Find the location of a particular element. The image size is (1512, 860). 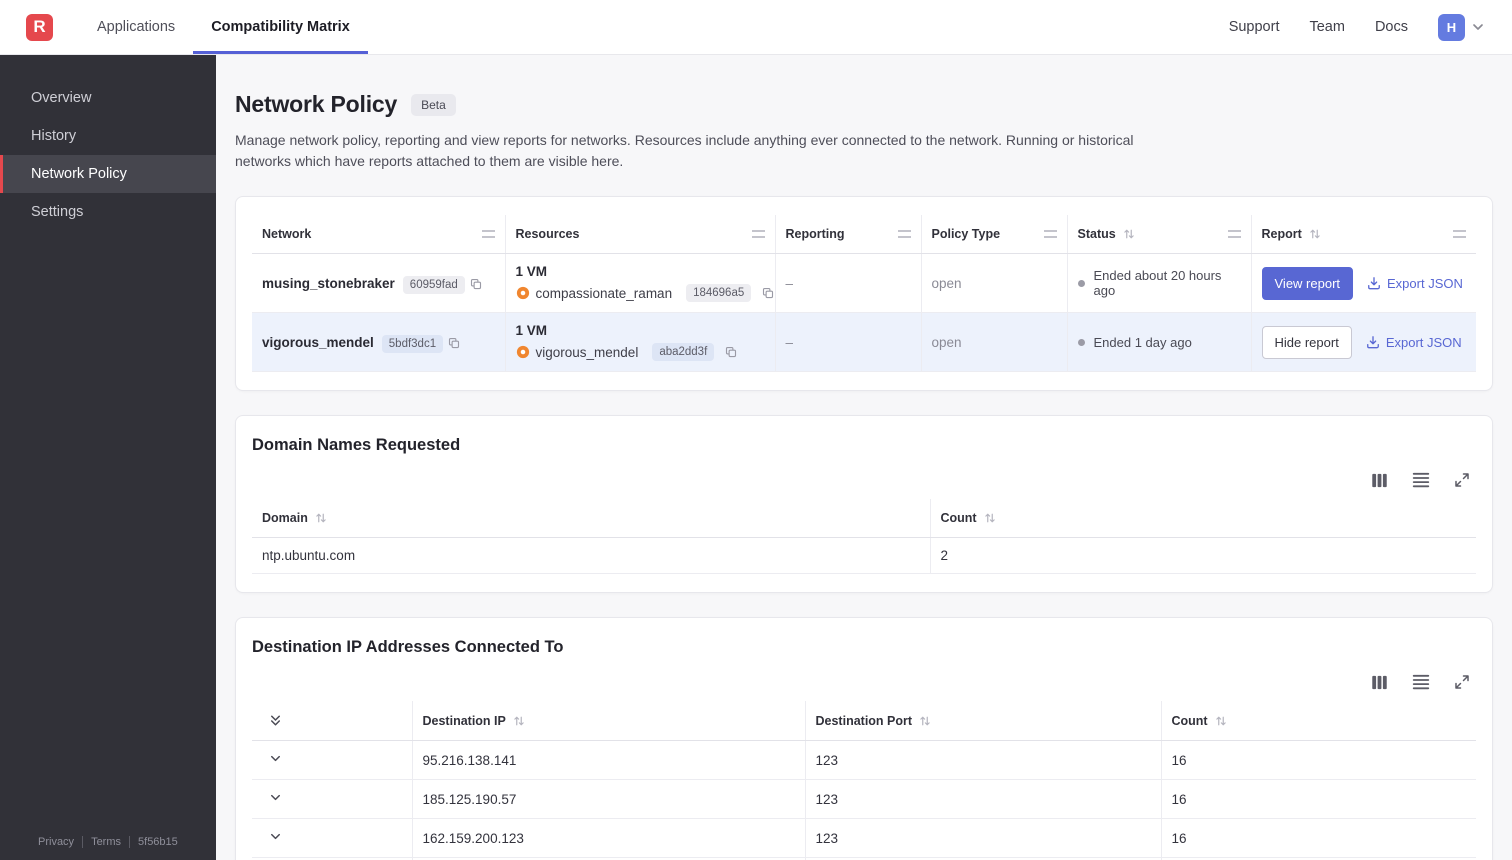

sidebar-item-network-policy: Network Policy is located at coordinates (108, 174).